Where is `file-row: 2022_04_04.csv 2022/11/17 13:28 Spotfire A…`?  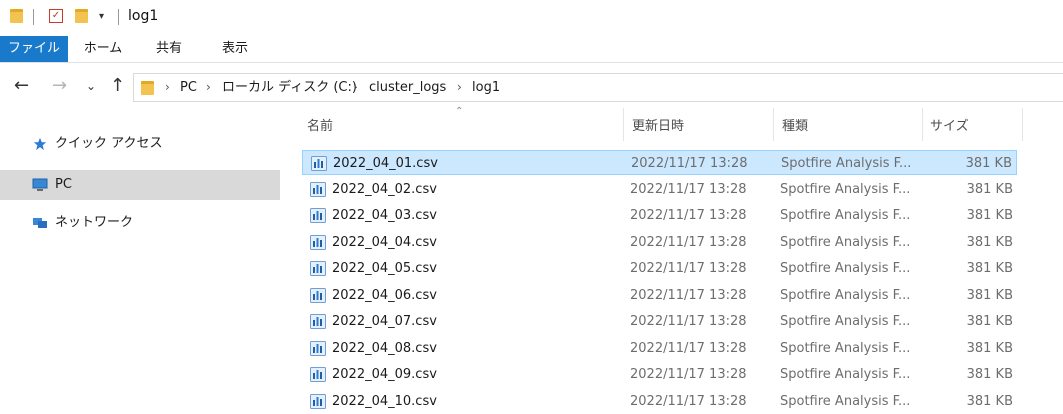
file-row: 2022_04_04.csv 2022/11/17 13:28 Spotfire A… is located at coordinates (659, 242).